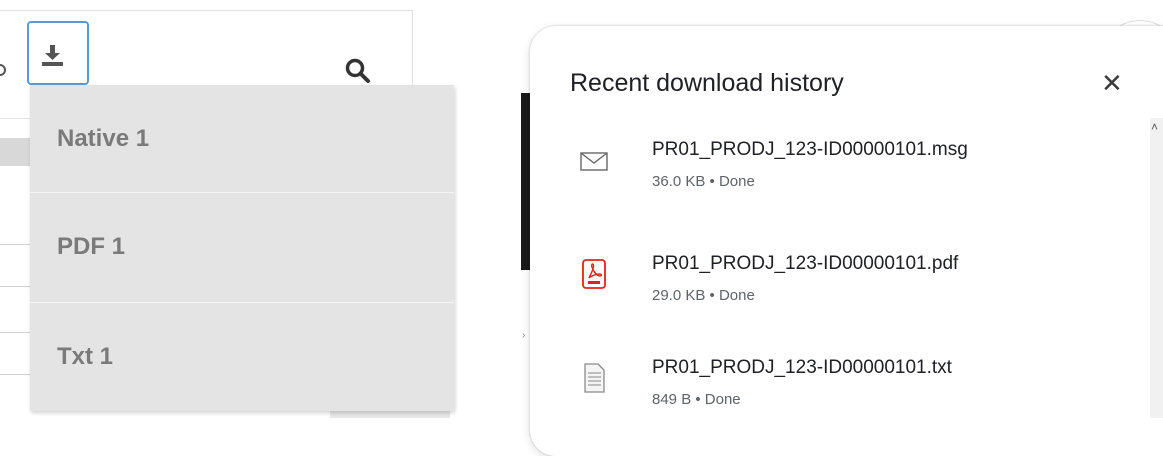  I want to click on menu-item-label: PDF 1, so click(91, 246).